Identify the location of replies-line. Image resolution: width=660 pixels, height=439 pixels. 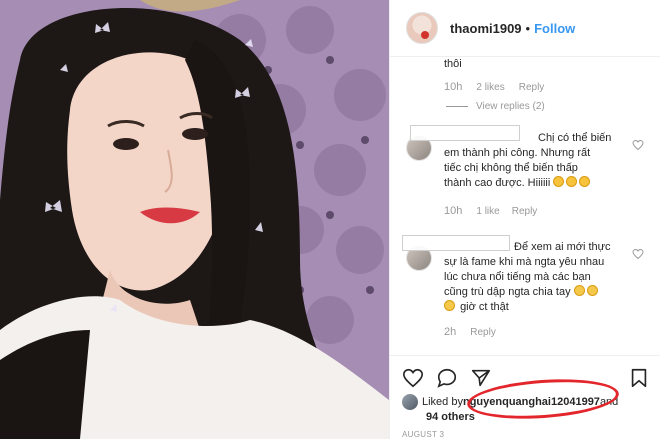
(457, 106).